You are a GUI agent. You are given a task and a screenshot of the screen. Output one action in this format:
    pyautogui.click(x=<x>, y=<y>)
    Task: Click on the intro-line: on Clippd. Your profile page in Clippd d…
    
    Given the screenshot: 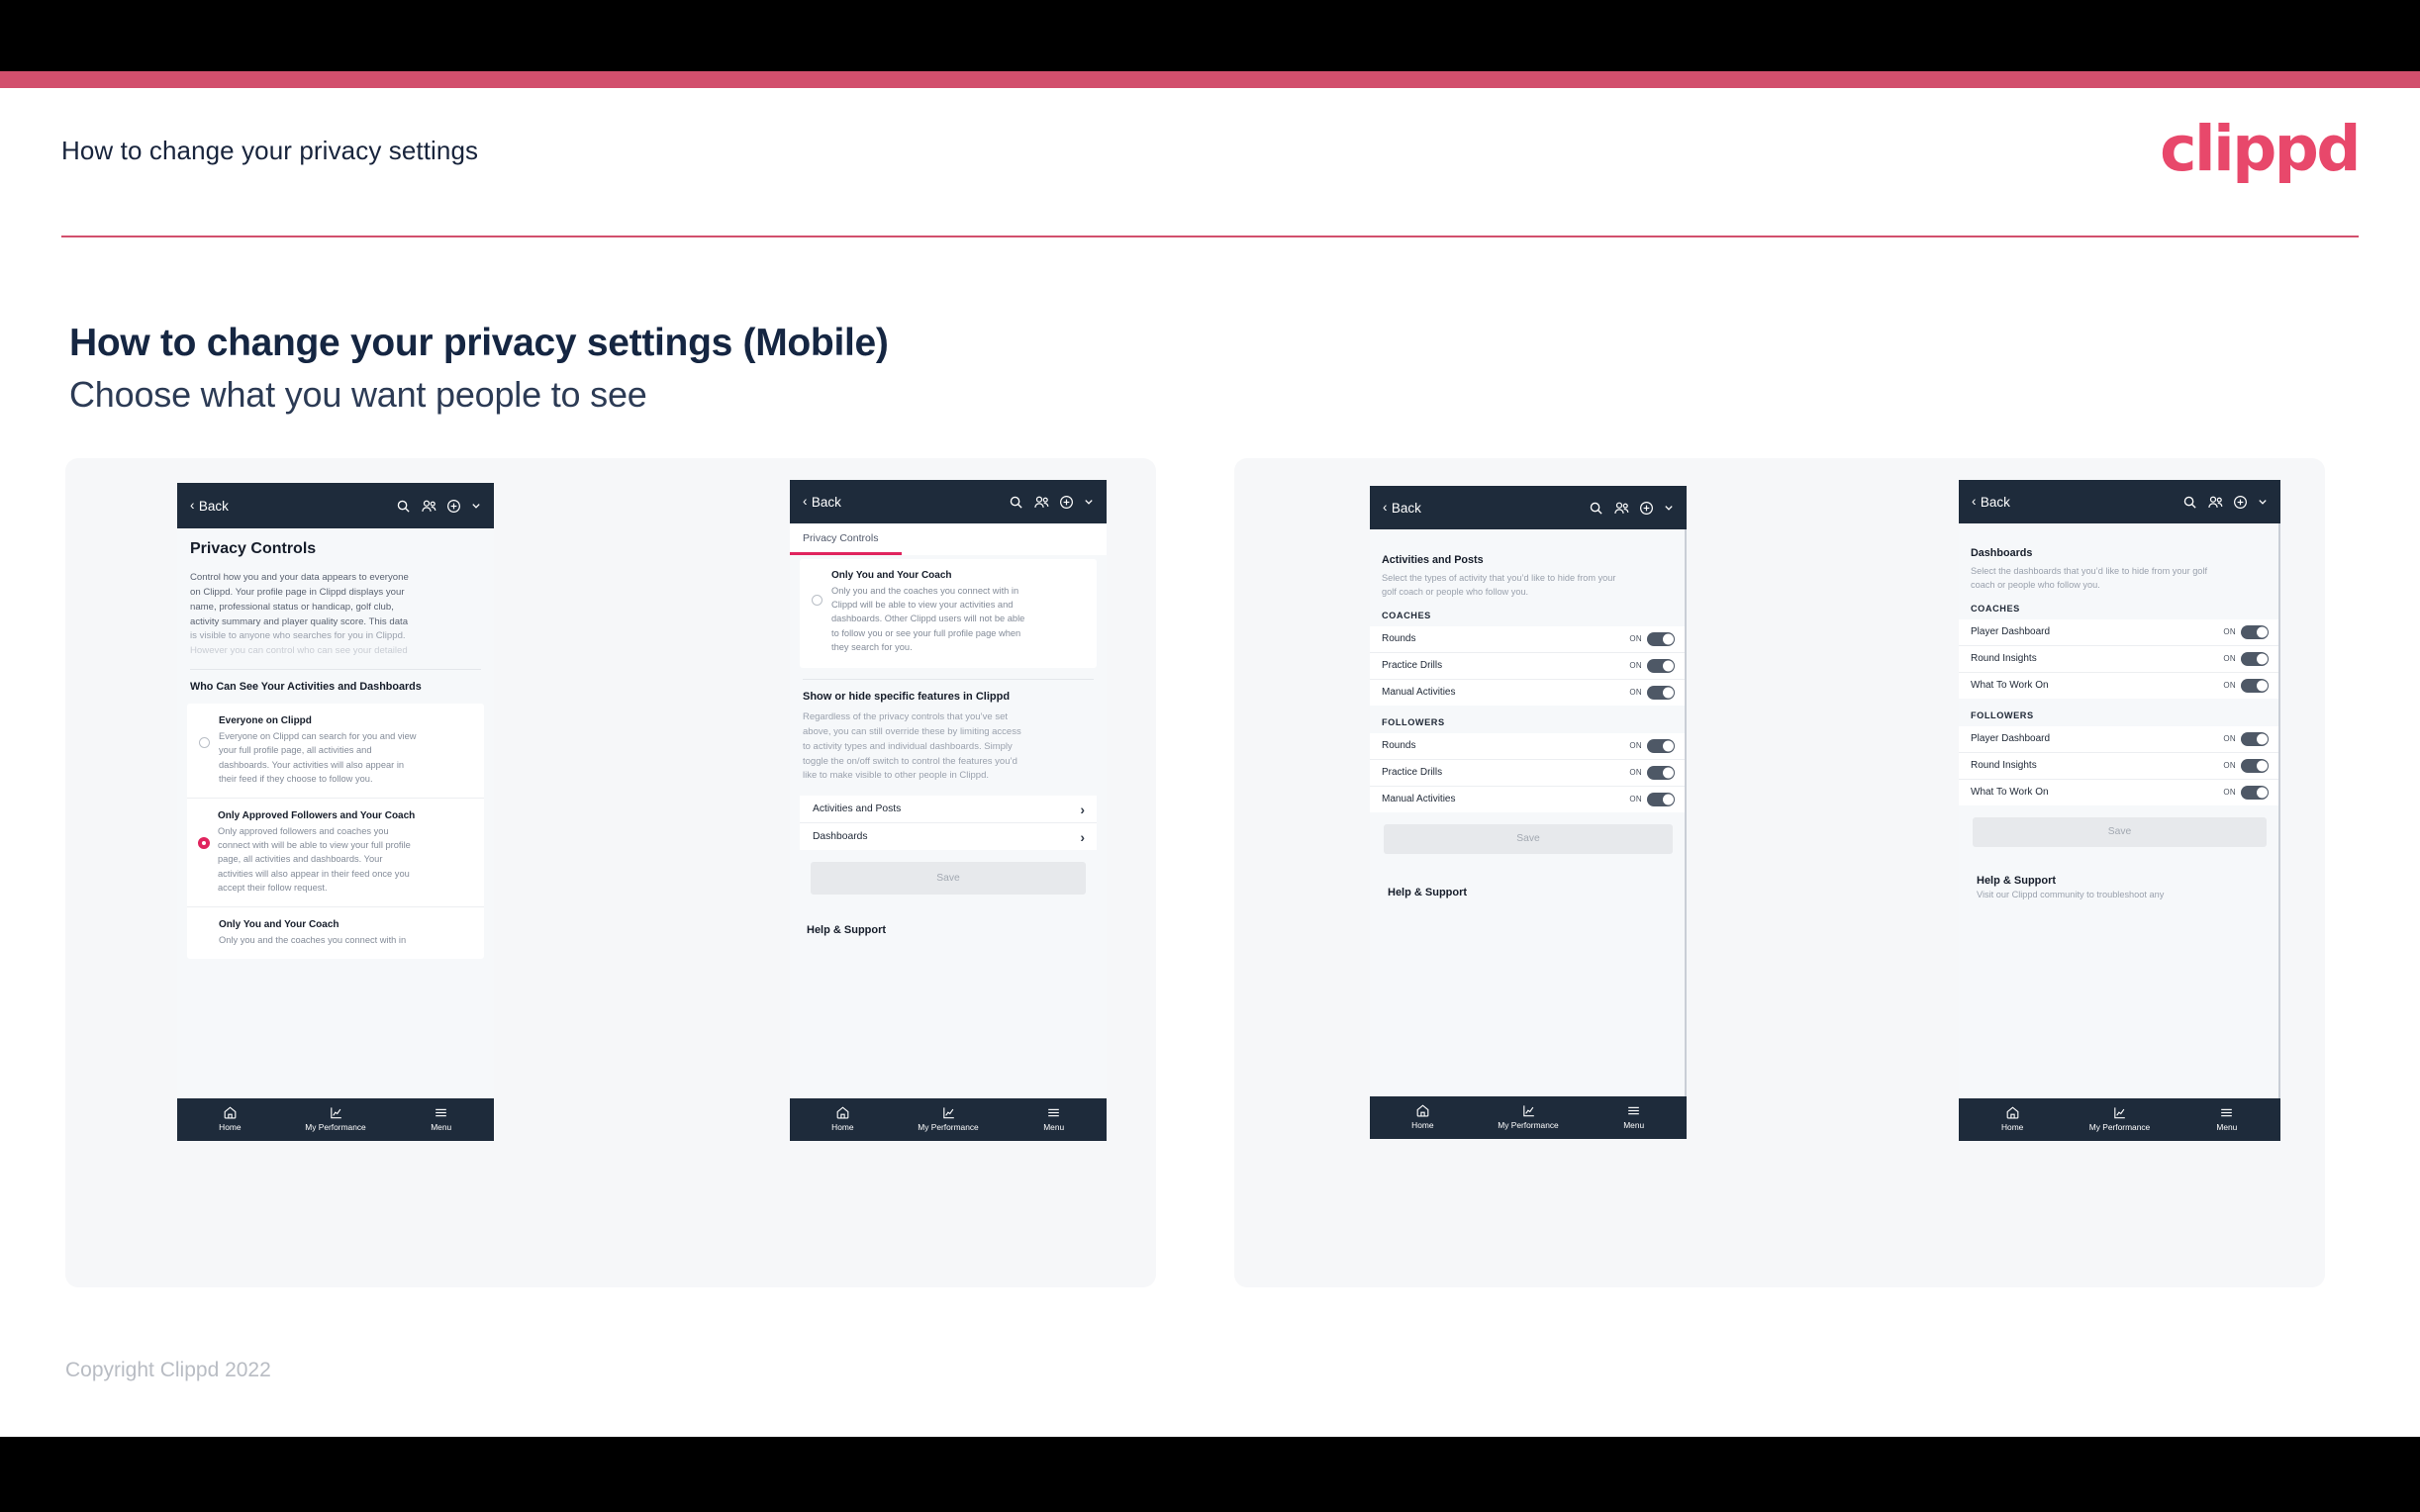 What is the action you would take?
    pyautogui.click(x=297, y=592)
    